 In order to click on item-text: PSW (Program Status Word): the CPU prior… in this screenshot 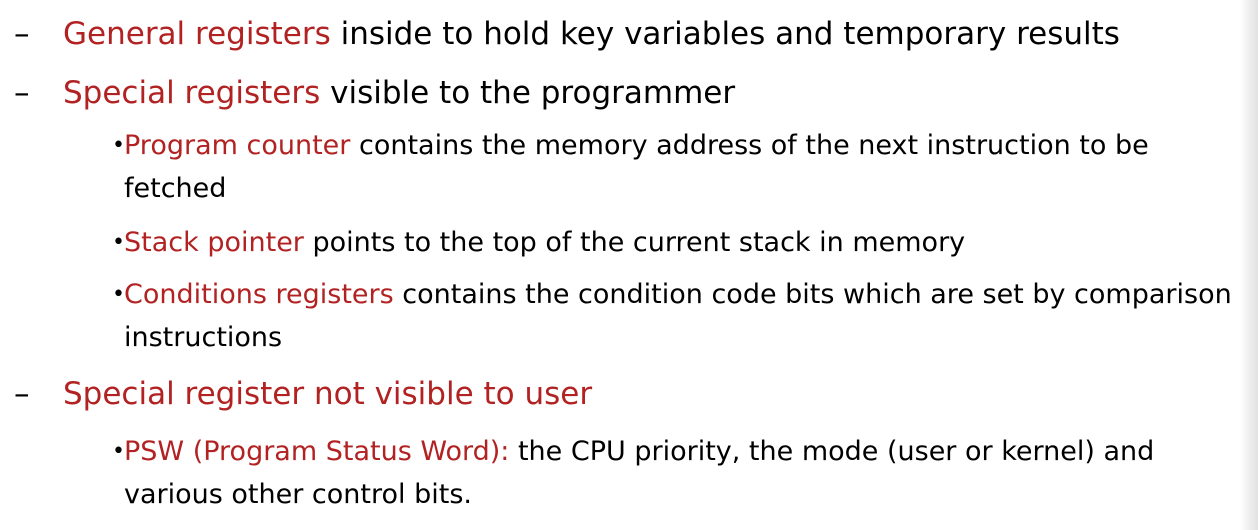, I will do `click(681, 473)`.